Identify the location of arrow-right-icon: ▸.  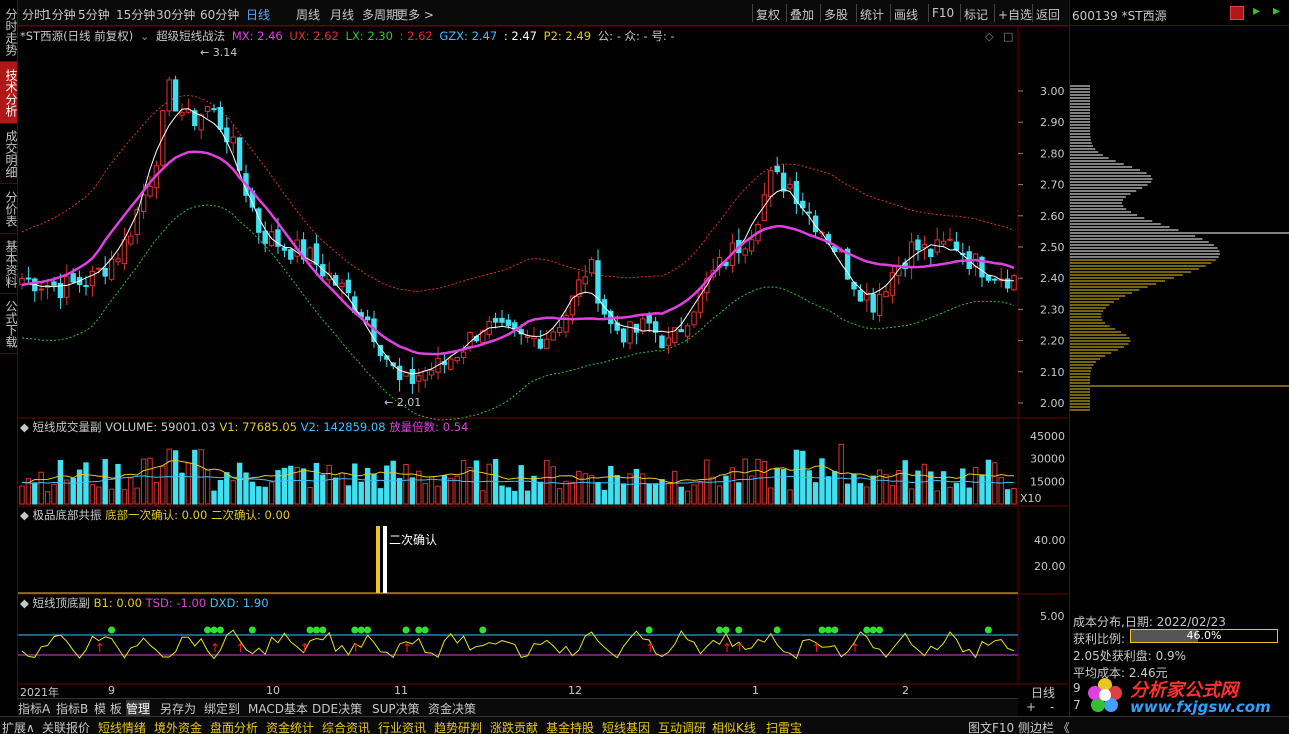
(1256, 11).